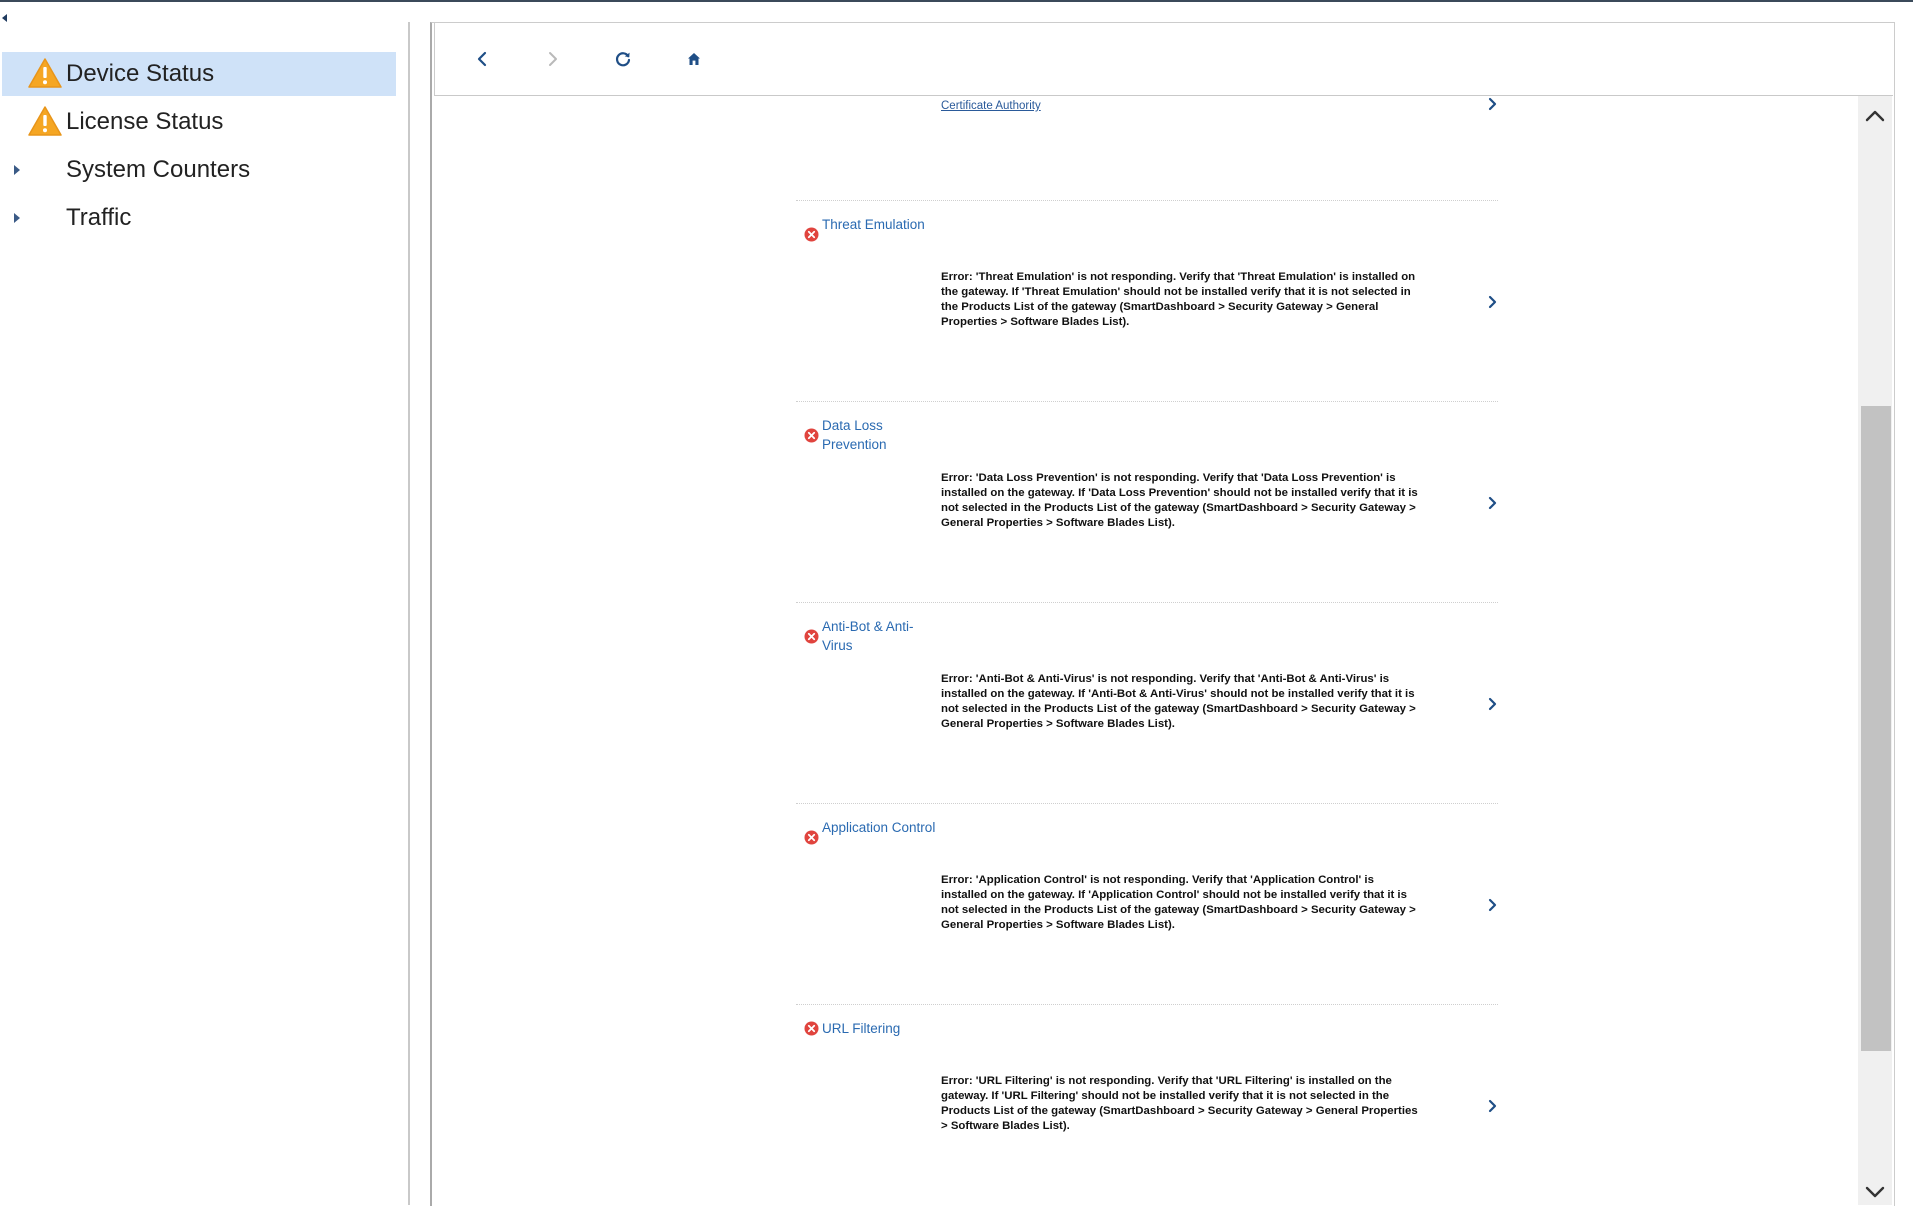  Describe the element at coordinates (882, 827) in the screenshot. I see `blade-name-link: Application Control` at that location.